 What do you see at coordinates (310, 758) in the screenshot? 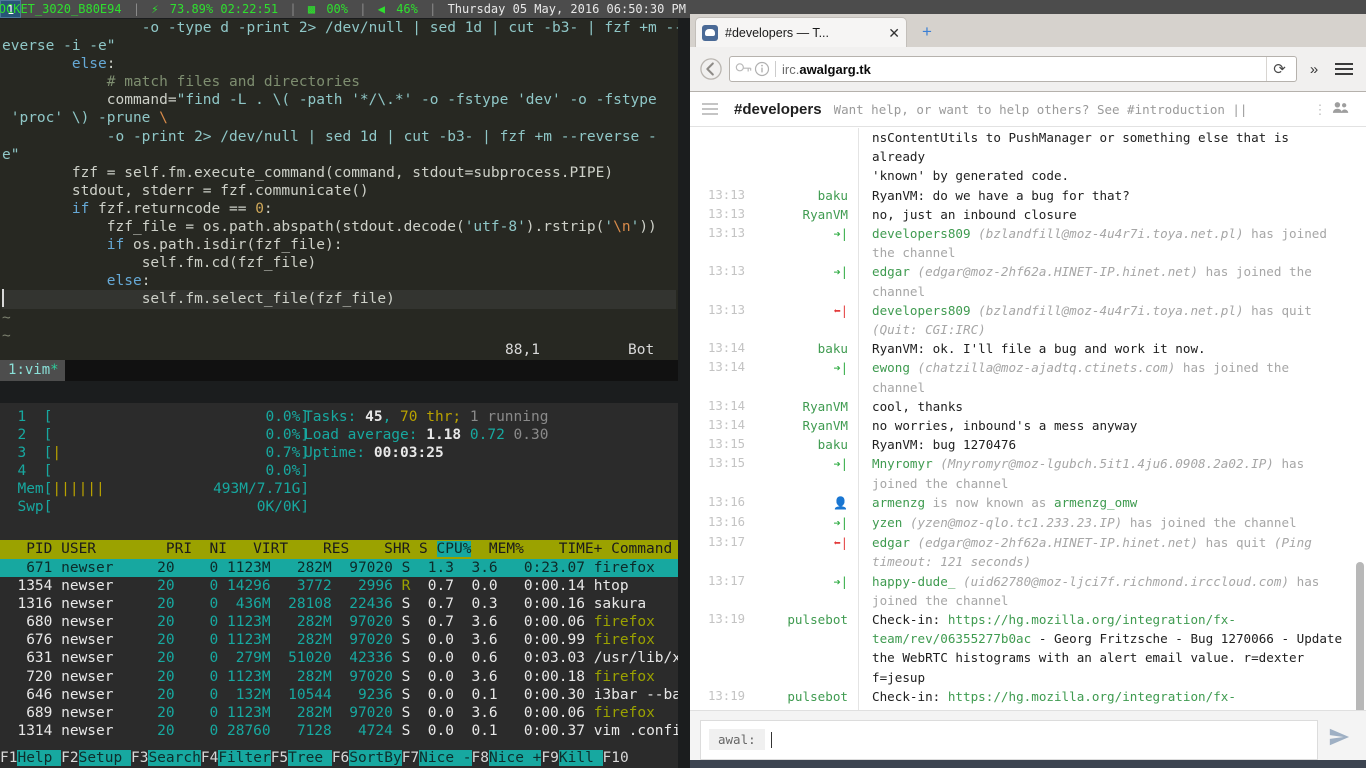
I see `htop-fkey-label: Tree` at bounding box center [310, 758].